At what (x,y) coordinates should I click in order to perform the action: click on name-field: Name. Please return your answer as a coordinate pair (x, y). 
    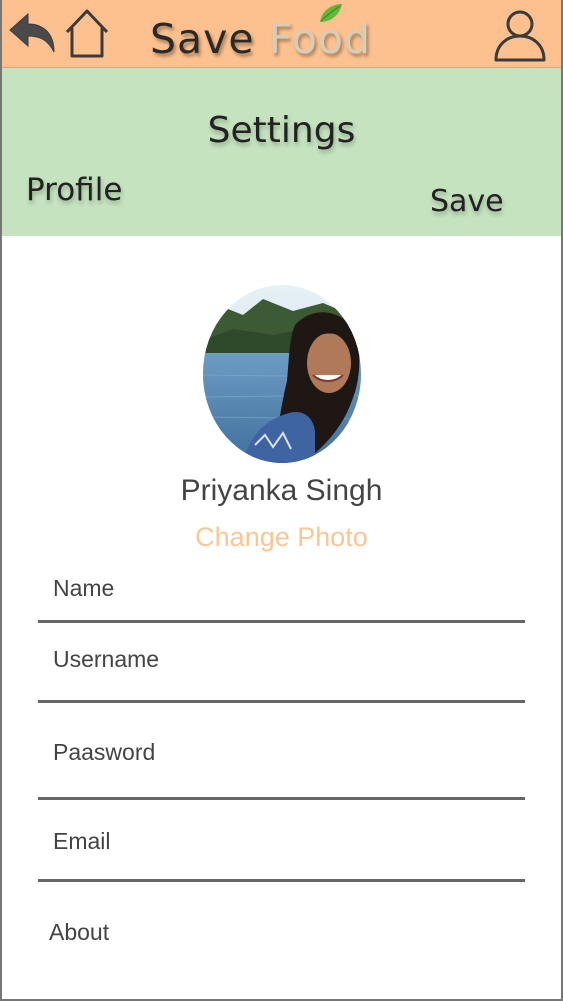
    Looking at the image, I should click on (281, 600).